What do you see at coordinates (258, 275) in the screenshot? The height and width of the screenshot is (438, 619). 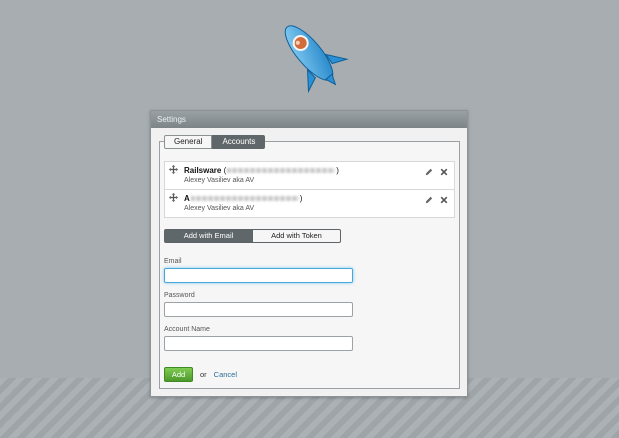 I see `email-field` at bounding box center [258, 275].